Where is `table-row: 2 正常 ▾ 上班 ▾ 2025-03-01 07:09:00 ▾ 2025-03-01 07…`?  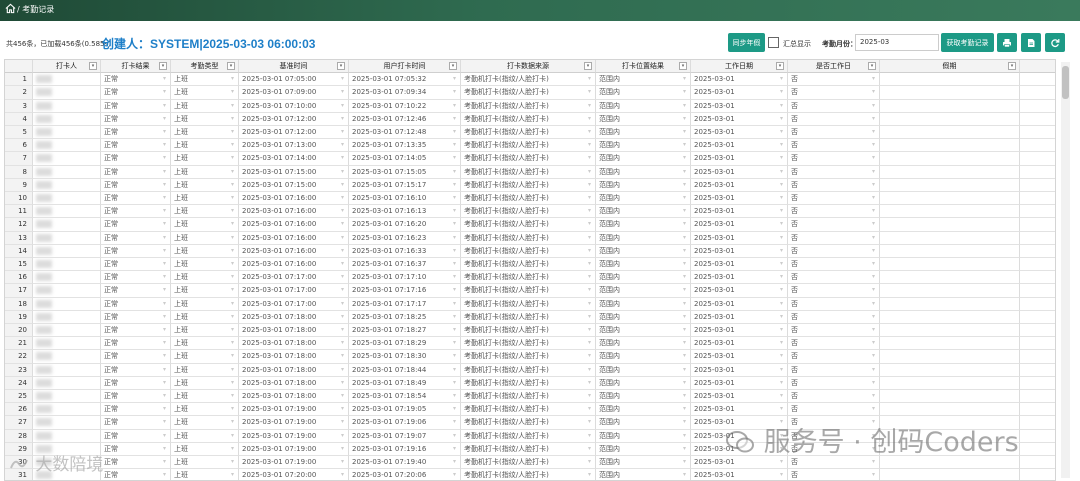
table-row: 2 正常 ▾ 上班 ▾ 2025-03-01 07:09:00 ▾ 2025-03-01 07… is located at coordinates (530, 93).